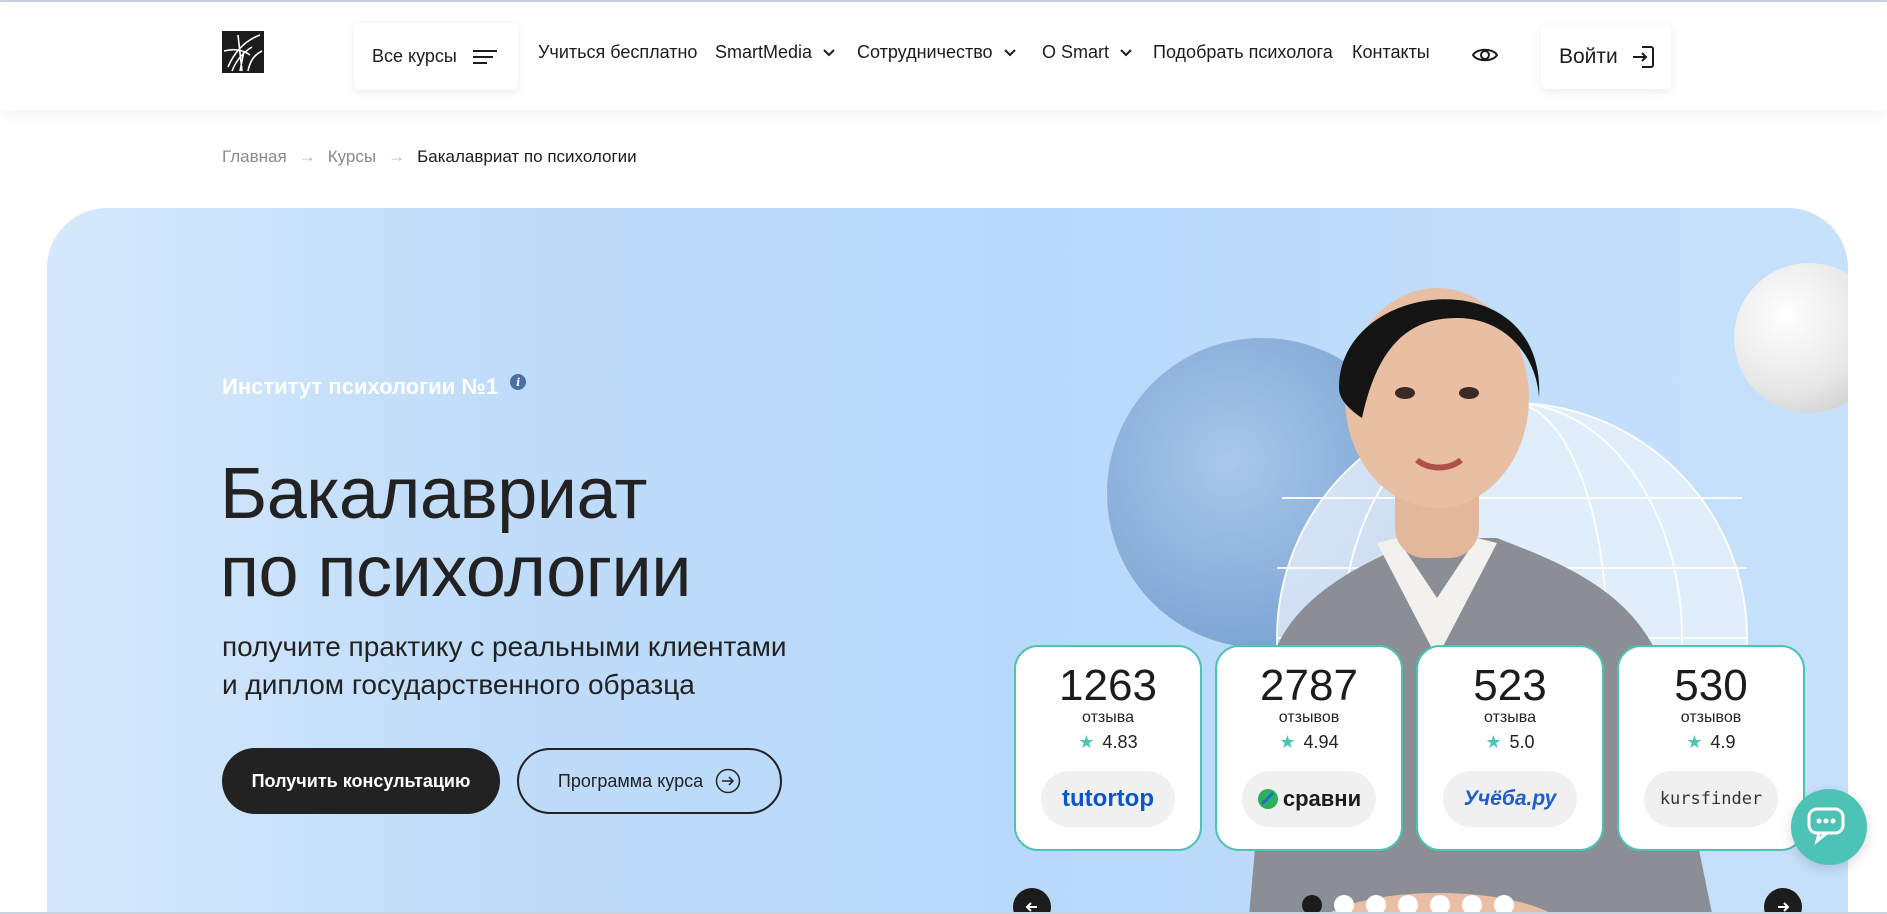 The width and height of the screenshot is (1887, 914). What do you see at coordinates (1309, 685) in the screenshot?
I see `review-count: 2787` at bounding box center [1309, 685].